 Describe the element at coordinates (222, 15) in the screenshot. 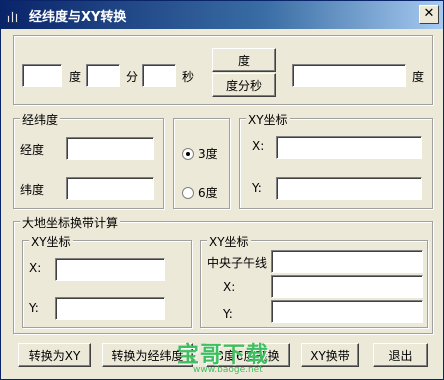

I see `title-bar: 经纬度与XY转换 ✕` at that location.